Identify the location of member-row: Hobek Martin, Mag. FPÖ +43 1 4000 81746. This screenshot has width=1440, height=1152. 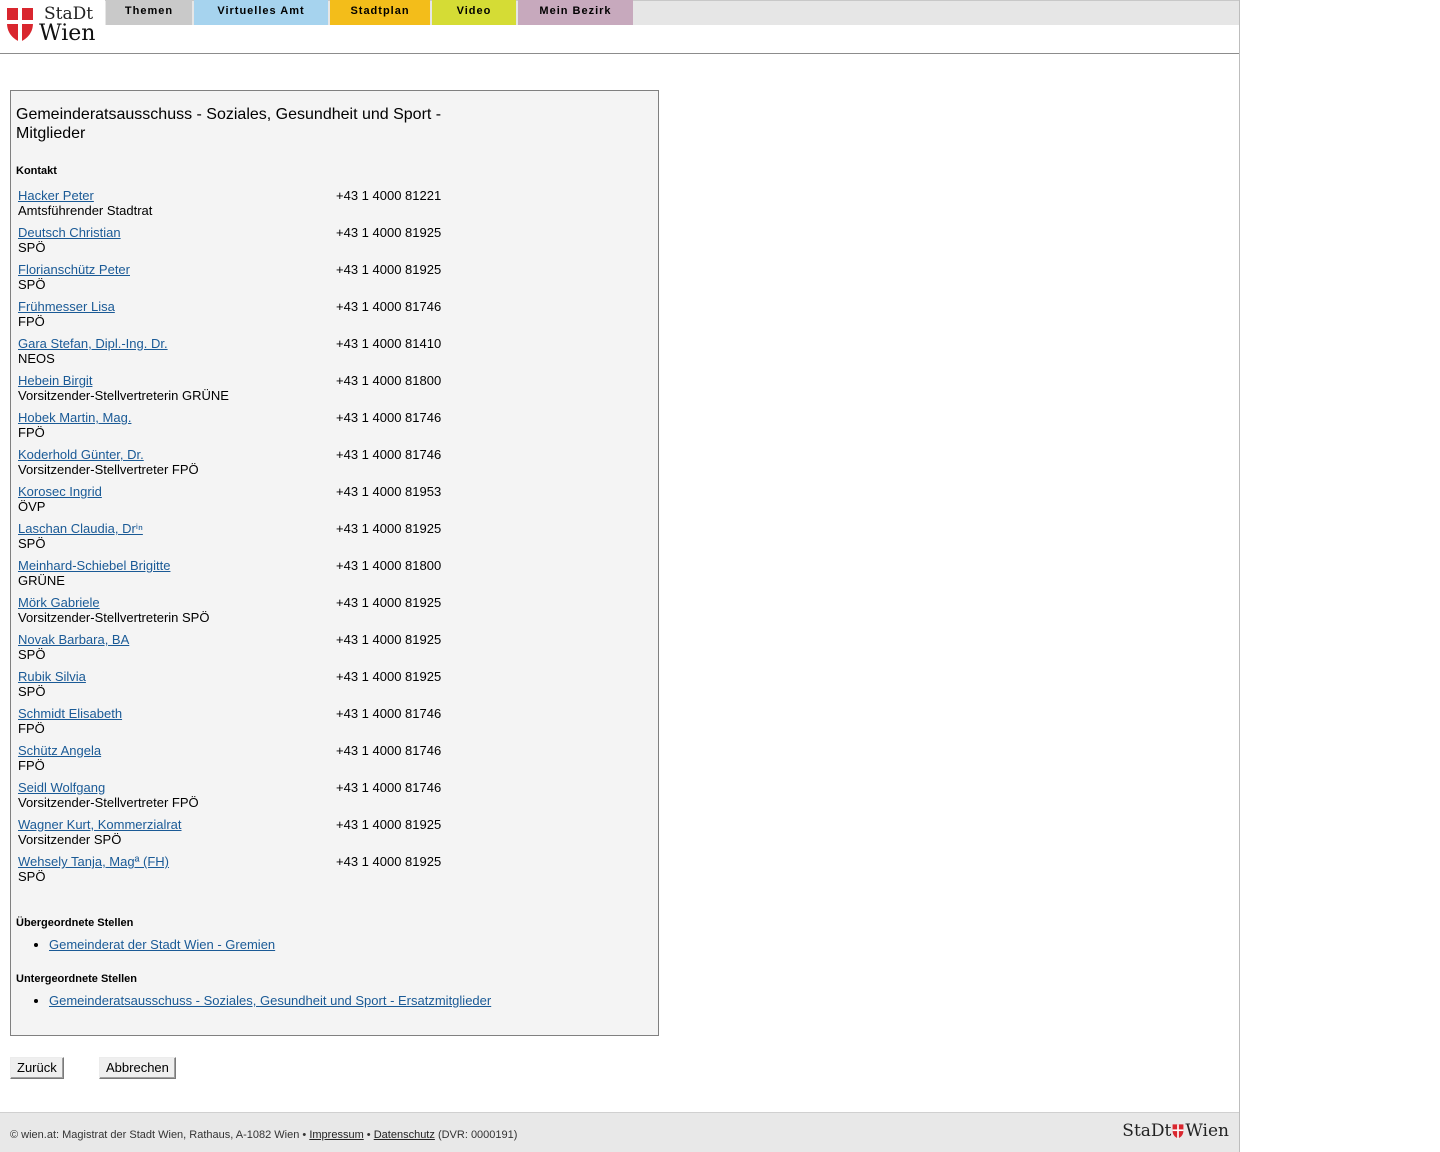
(318, 427).